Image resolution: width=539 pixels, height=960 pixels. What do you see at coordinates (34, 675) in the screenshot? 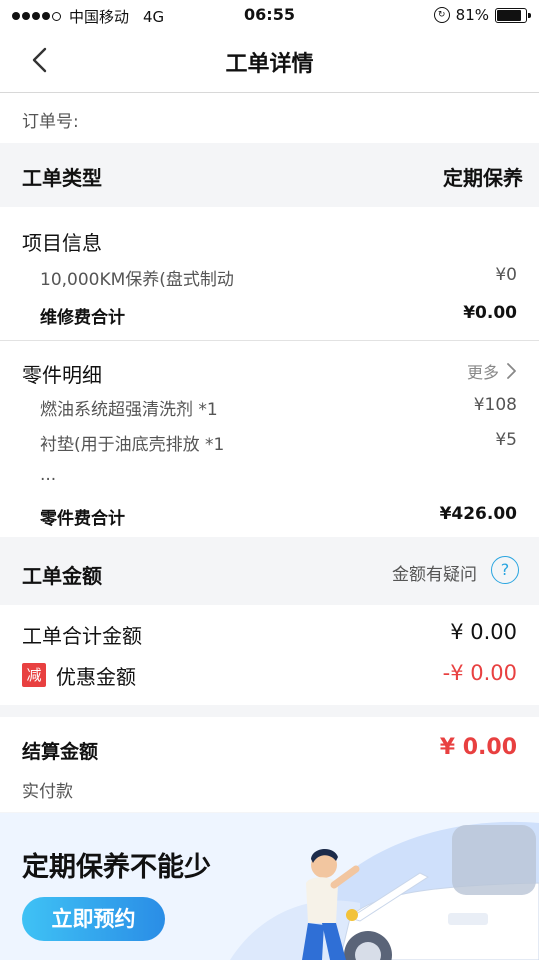
I see `discount-badge: 减` at bounding box center [34, 675].